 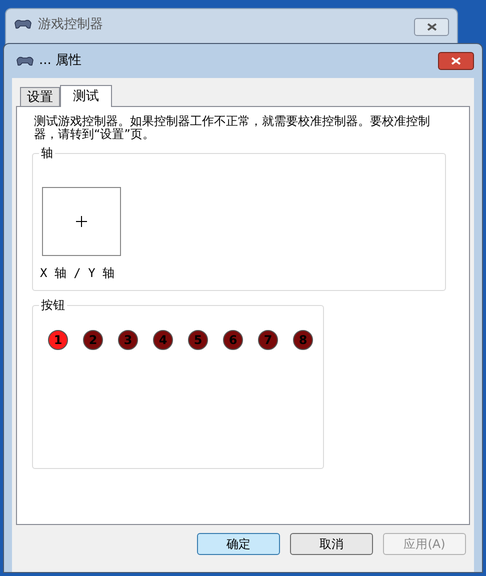 What do you see at coordinates (47, 153) in the screenshot?
I see `group-title: 轴` at bounding box center [47, 153].